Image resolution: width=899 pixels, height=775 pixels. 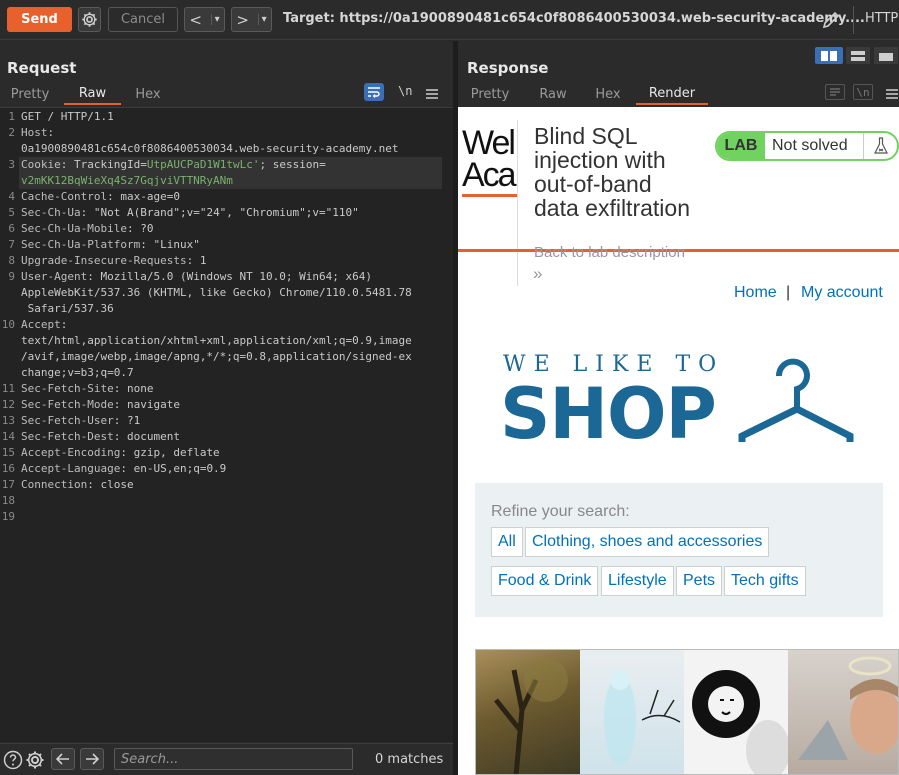 What do you see at coordinates (148, 94) in the screenshot?
I see `tab-request-hex: Hex` at bounding box center [148, 94].